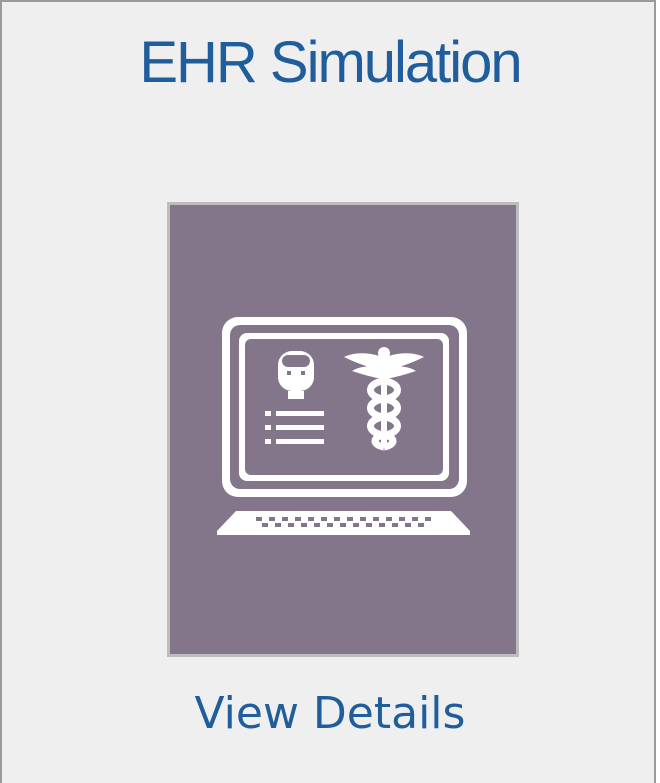 Image resolution: width=660 pixels, height=783 pixels. What do you see at coordinates (330, 62) in the screenshot?
I see `card-title: EHR Simulation` at bounding box center [330, 62].